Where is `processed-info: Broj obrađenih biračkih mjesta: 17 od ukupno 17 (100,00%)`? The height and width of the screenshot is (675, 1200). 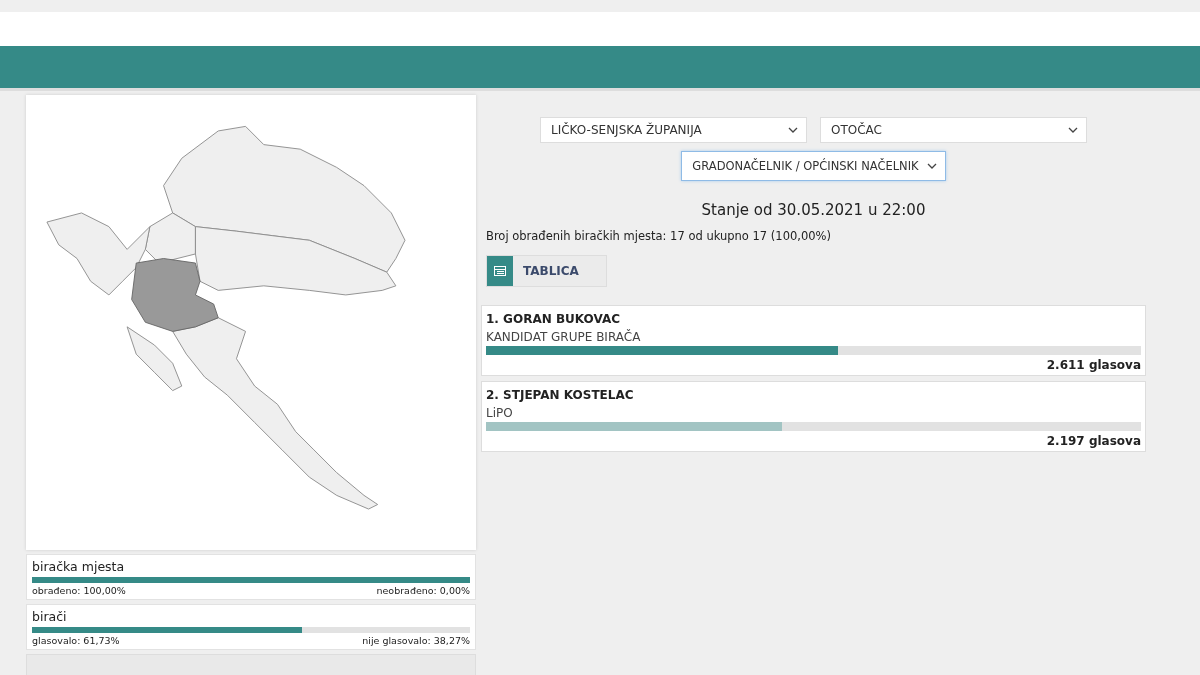
processed-info: Broj obrađenih biračkih mjesta: 17 od ukupno 17 (100,00%) is located at coordinates (659, 236).